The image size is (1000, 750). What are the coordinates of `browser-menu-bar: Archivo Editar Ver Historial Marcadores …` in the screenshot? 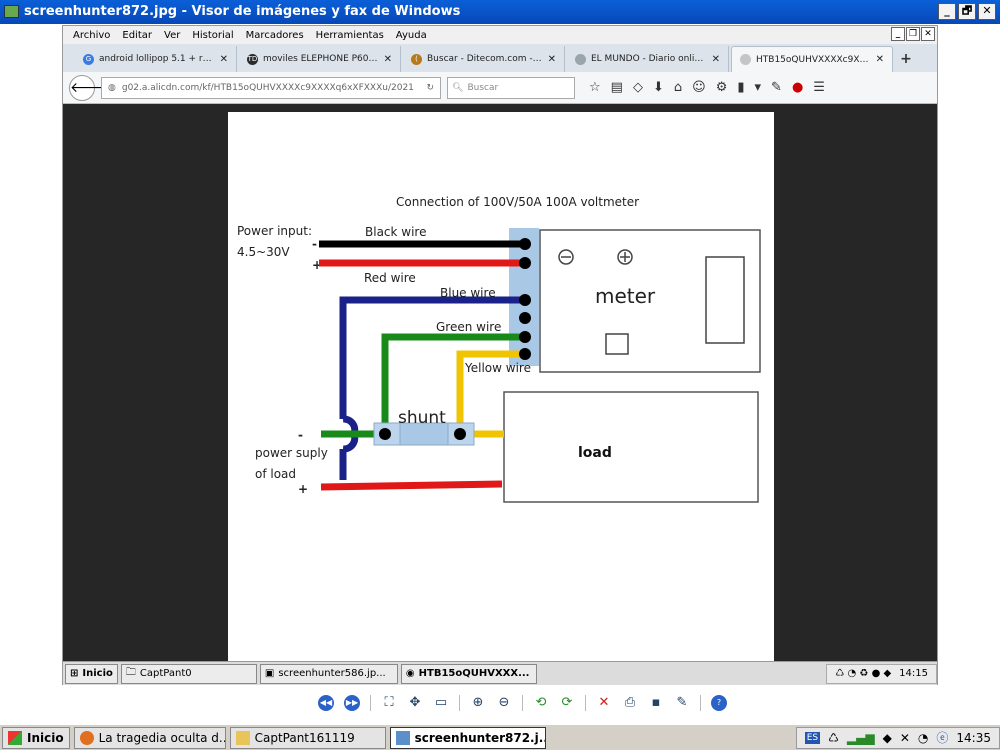 It's located at (500, 35).